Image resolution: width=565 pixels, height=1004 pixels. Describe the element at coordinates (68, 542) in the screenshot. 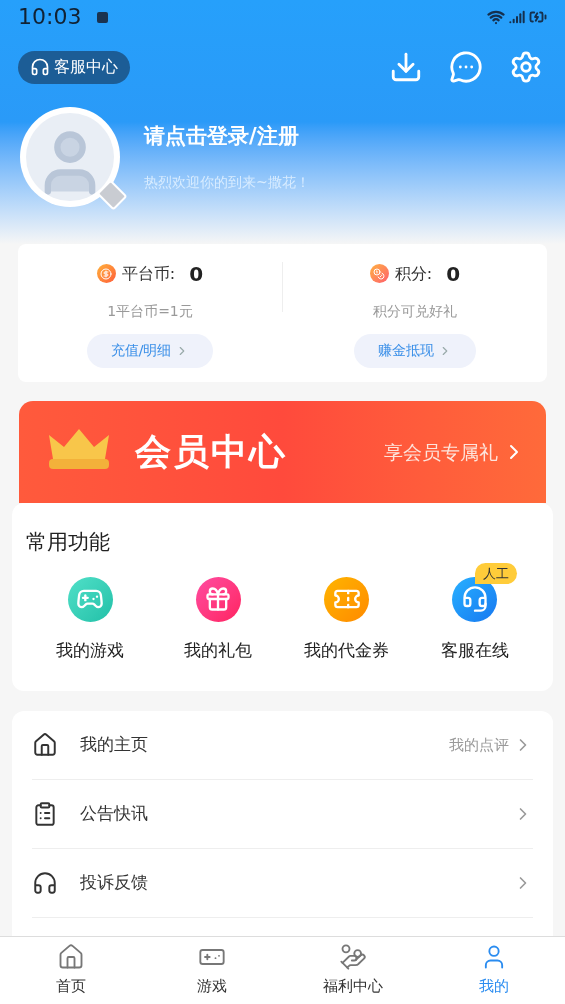

I see `section-title: 常用功能` at that location.